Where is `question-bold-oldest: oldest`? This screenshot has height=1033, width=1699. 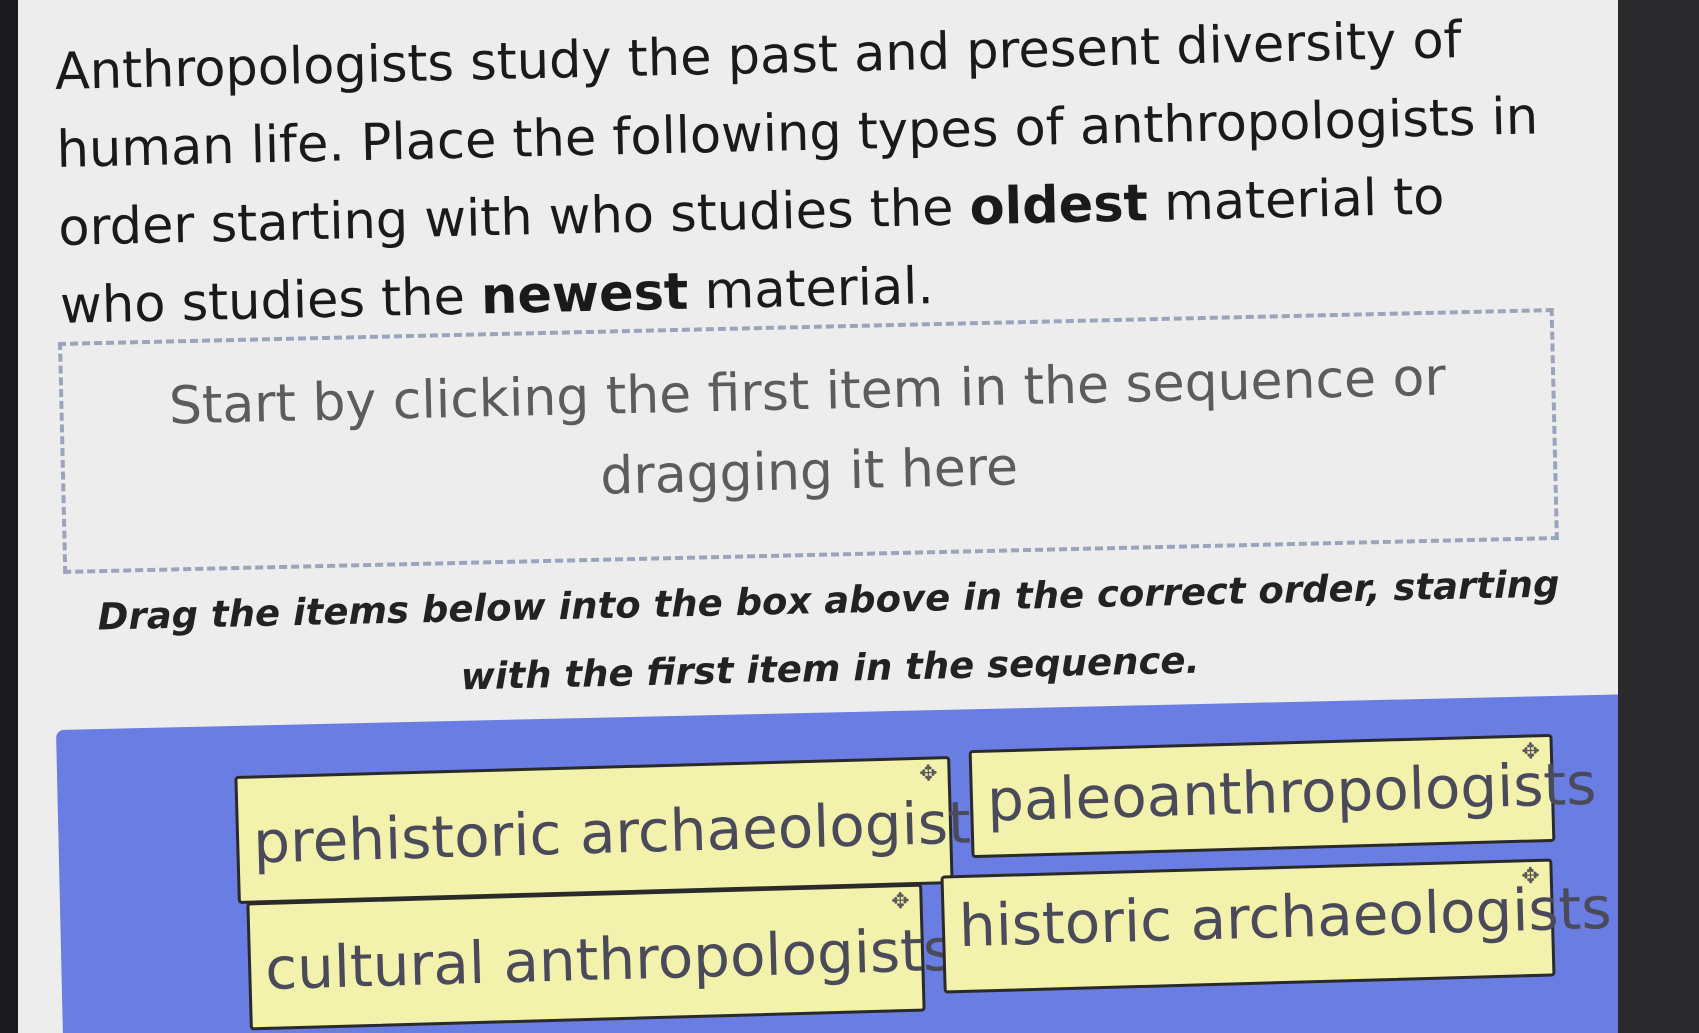 question-bold-oldest: oldest is located at coordinates (1058, 206).